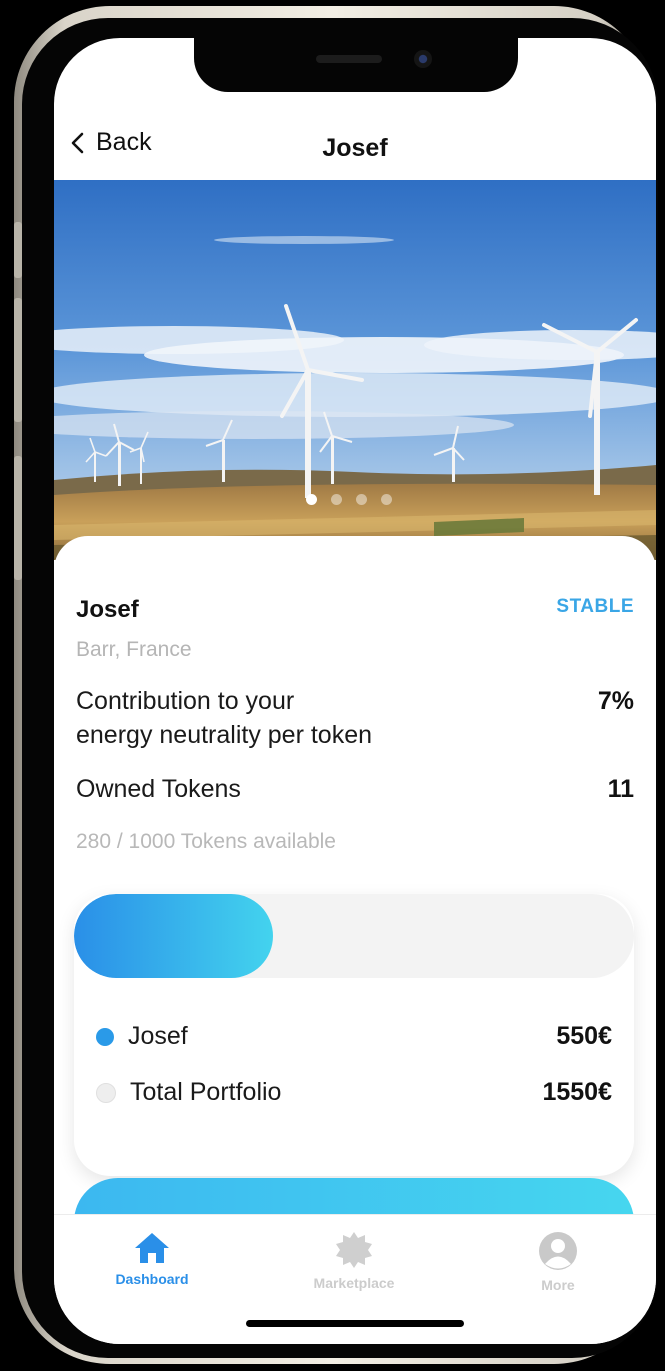 This screenshot has width=665, height=1371. I want to click on navigation-bar: Back Josef, so click(355, 150).